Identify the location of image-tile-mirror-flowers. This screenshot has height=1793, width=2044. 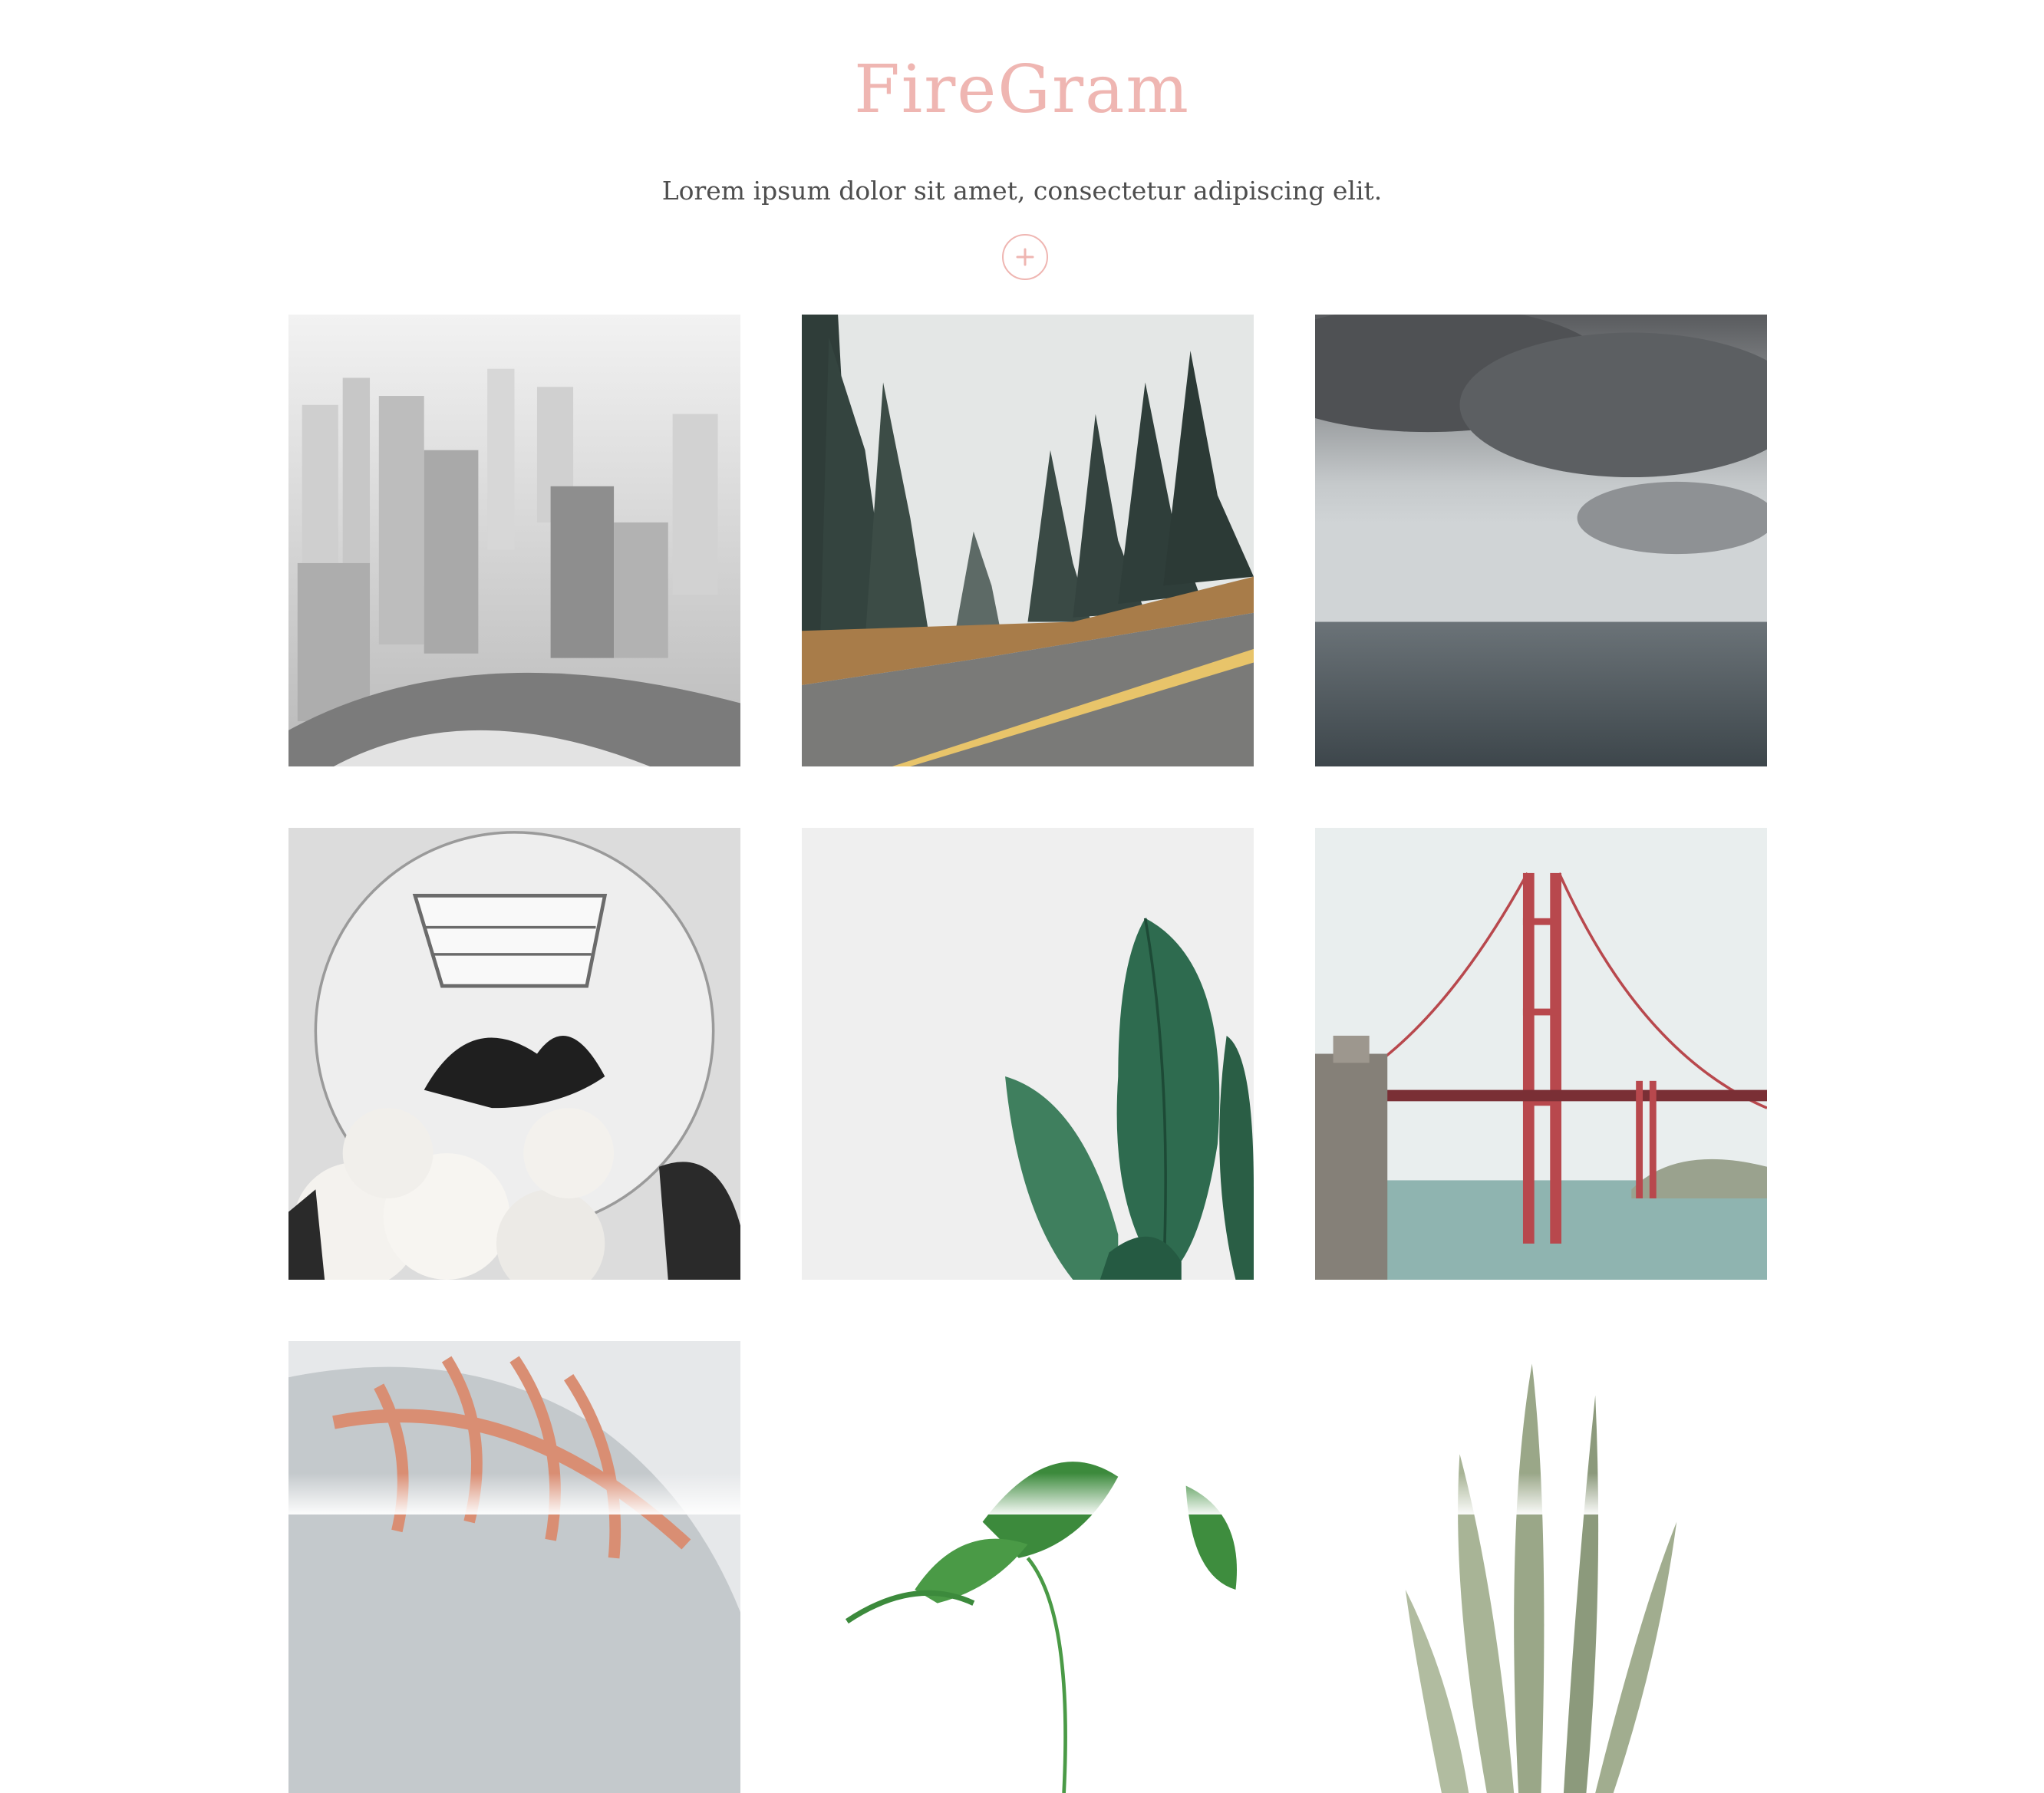
(514, 1054).